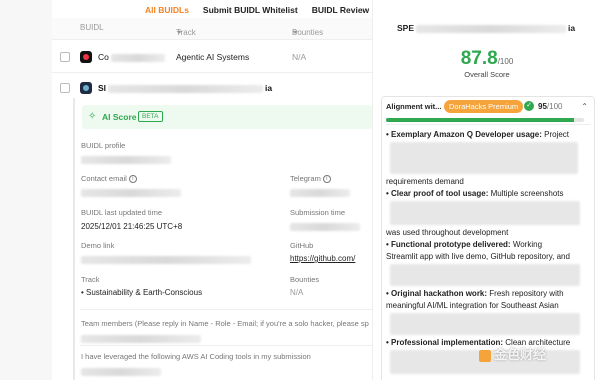  What do you see at coordinates (90, 279) in the screenshot?
I see `track-label: Track` at bounding box center [90, 279].